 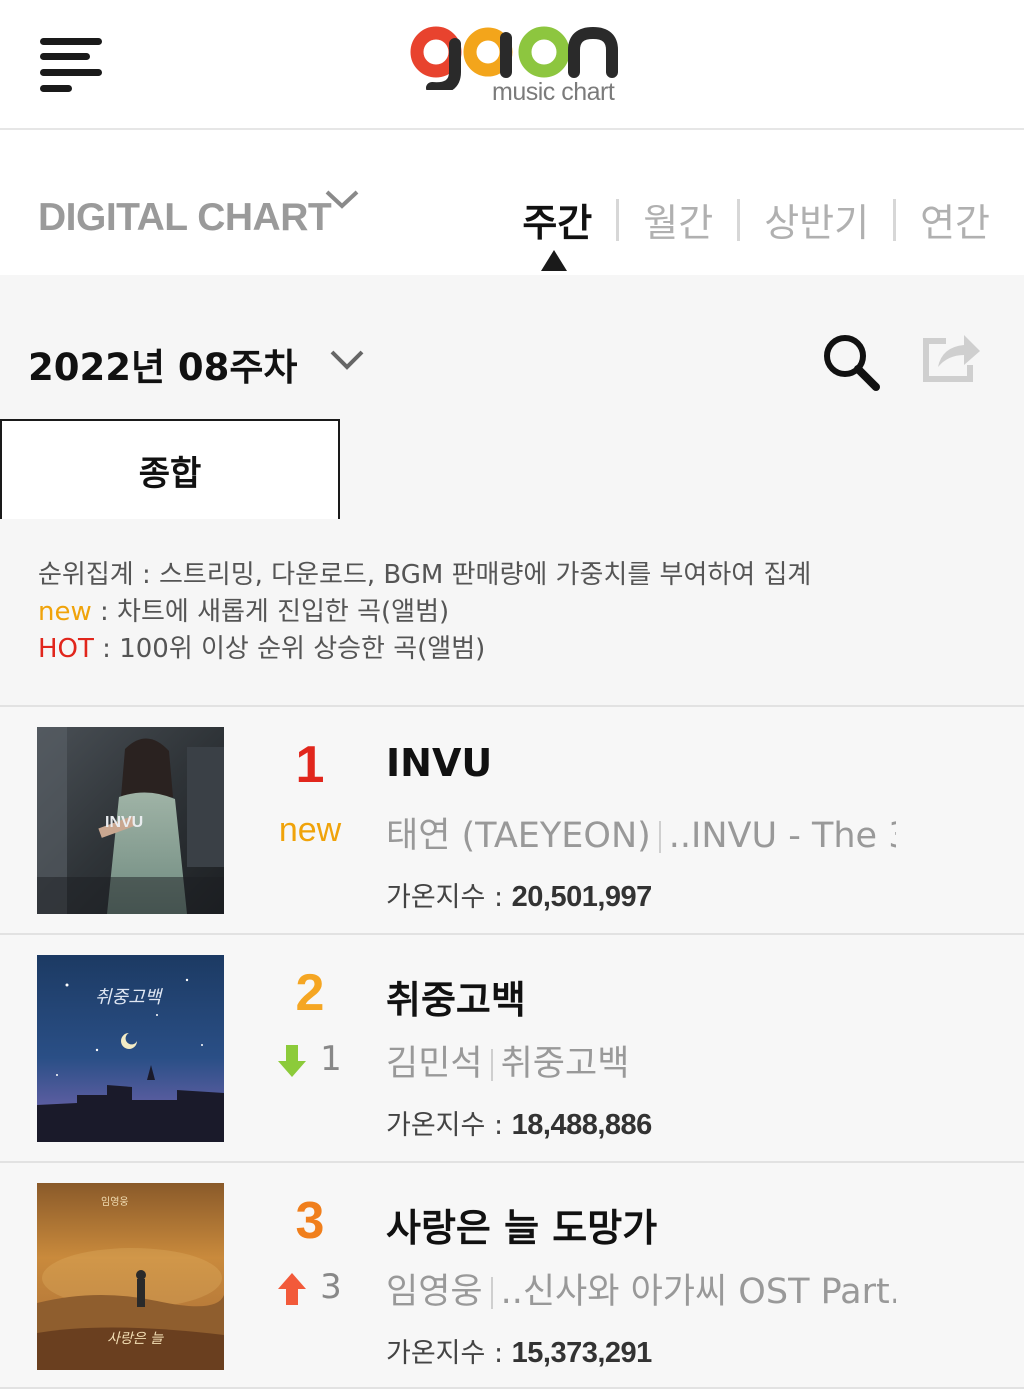 What do you see at coordinates (678, 219) in the screenshot?
I see `tab-monthly: 월간` at bounding box center [678, 219].